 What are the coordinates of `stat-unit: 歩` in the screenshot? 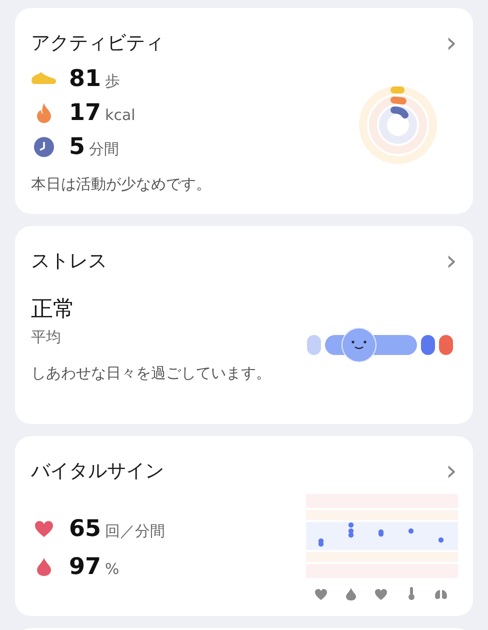 It's located at (112, 81).